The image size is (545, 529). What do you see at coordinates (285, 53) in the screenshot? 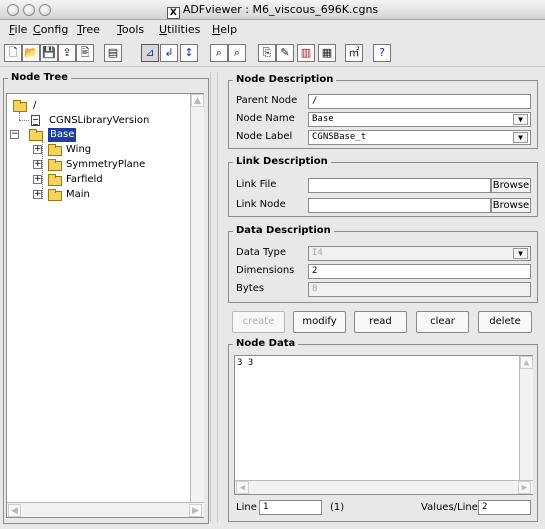
I see `edit-node-icon: ✎` at bounding box center [285, 53].